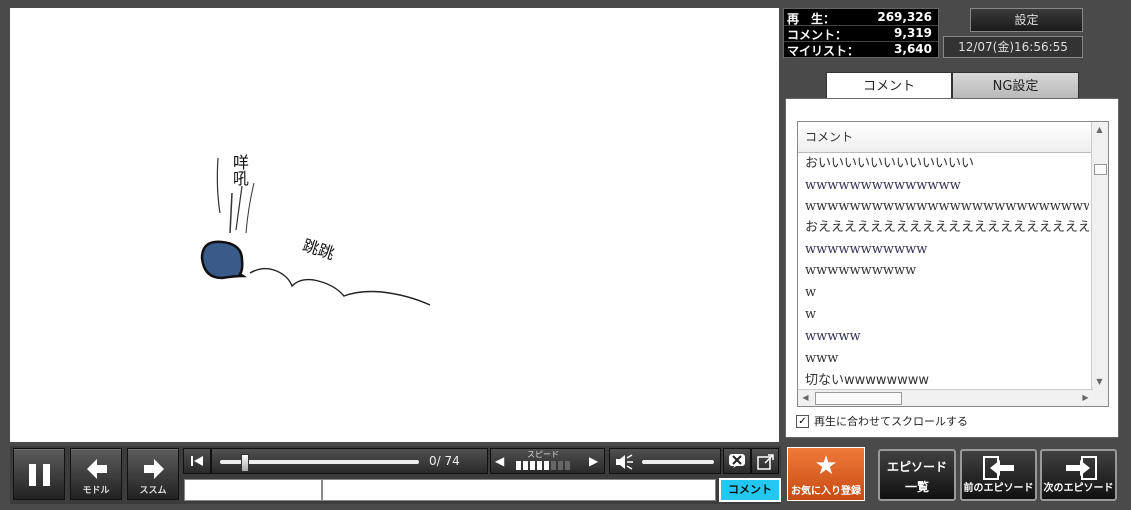 The height and width of the screenshot is (510, 1131). Describe the element at coordinates (891, 421) in the screenshot. I see `autoscroll-label: 再生に合わせてスクロールする` at that location.